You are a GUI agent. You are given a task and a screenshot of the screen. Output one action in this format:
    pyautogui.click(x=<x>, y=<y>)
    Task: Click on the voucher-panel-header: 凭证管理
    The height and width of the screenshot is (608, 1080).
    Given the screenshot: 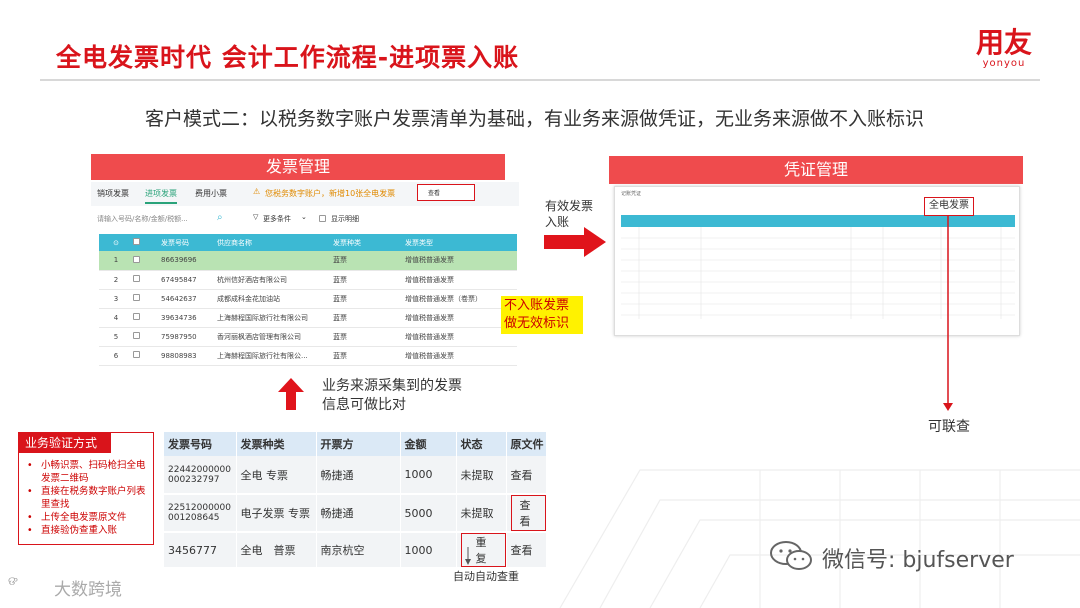 What is the action you would take?
    pyautogui.click(x=816, y=170)
    